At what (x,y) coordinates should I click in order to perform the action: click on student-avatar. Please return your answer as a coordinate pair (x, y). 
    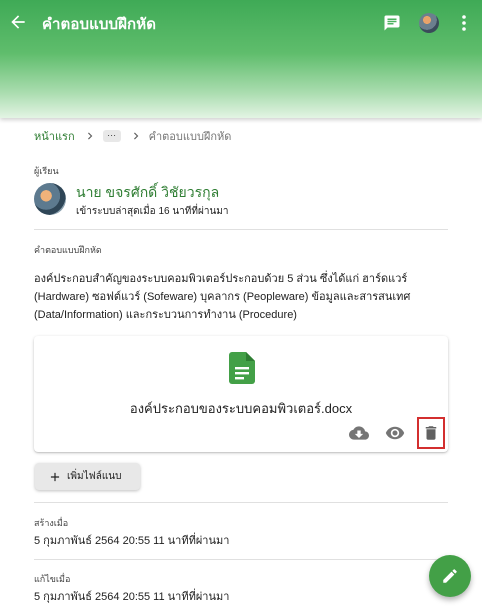
    Looking at the image, I should click on (50, 199).